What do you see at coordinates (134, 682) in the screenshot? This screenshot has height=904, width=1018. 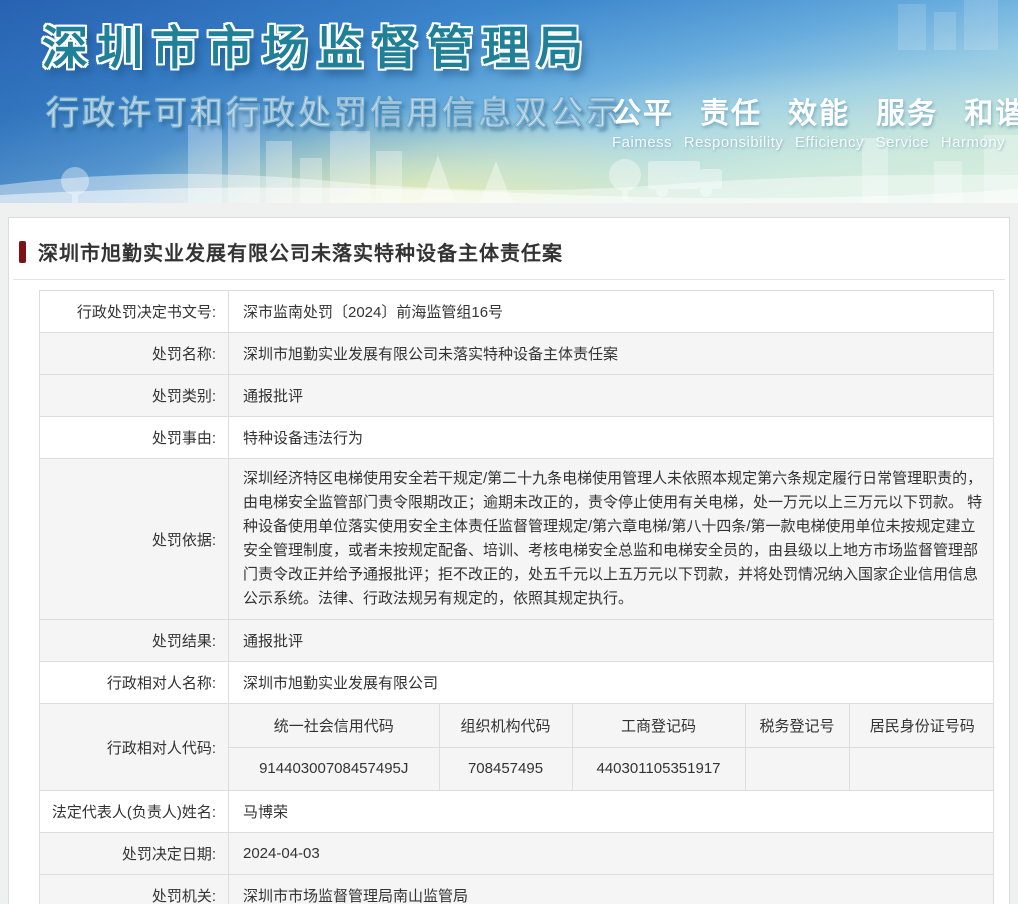 I see `row-label: 行政相对人名称:` at bounding box center [134, 682].